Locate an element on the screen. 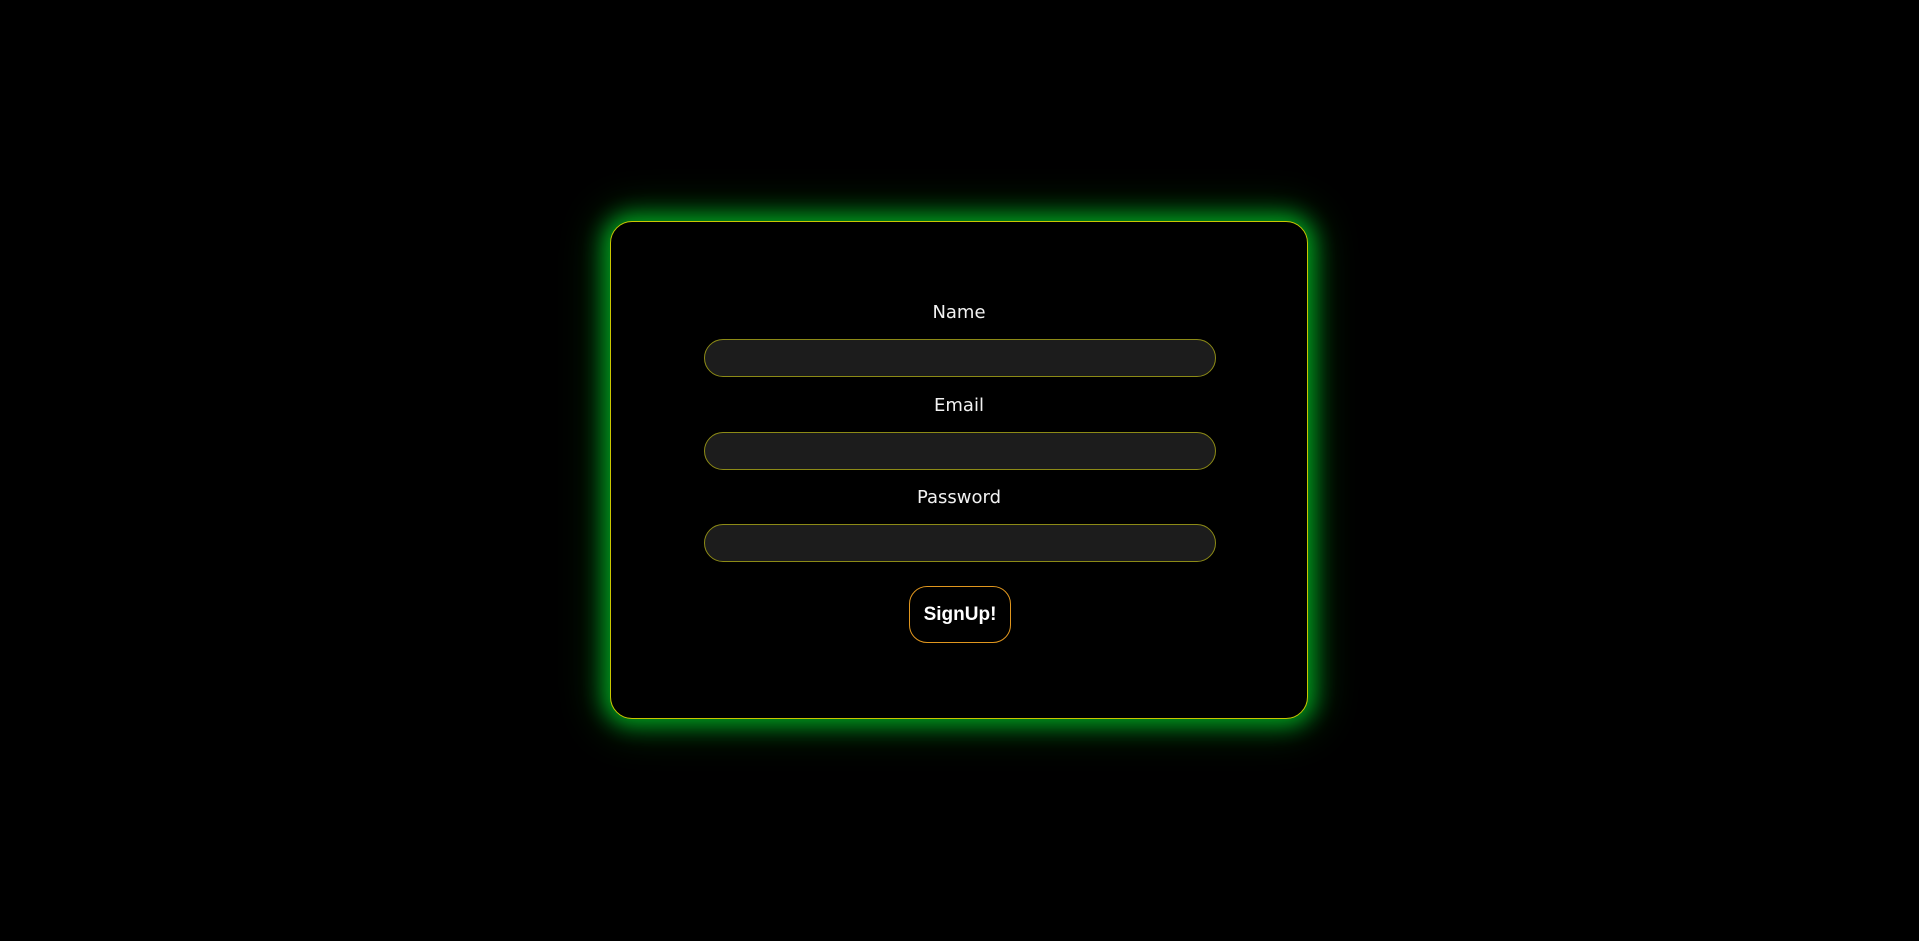  email-label: Email is located at coordinates (959, 405).